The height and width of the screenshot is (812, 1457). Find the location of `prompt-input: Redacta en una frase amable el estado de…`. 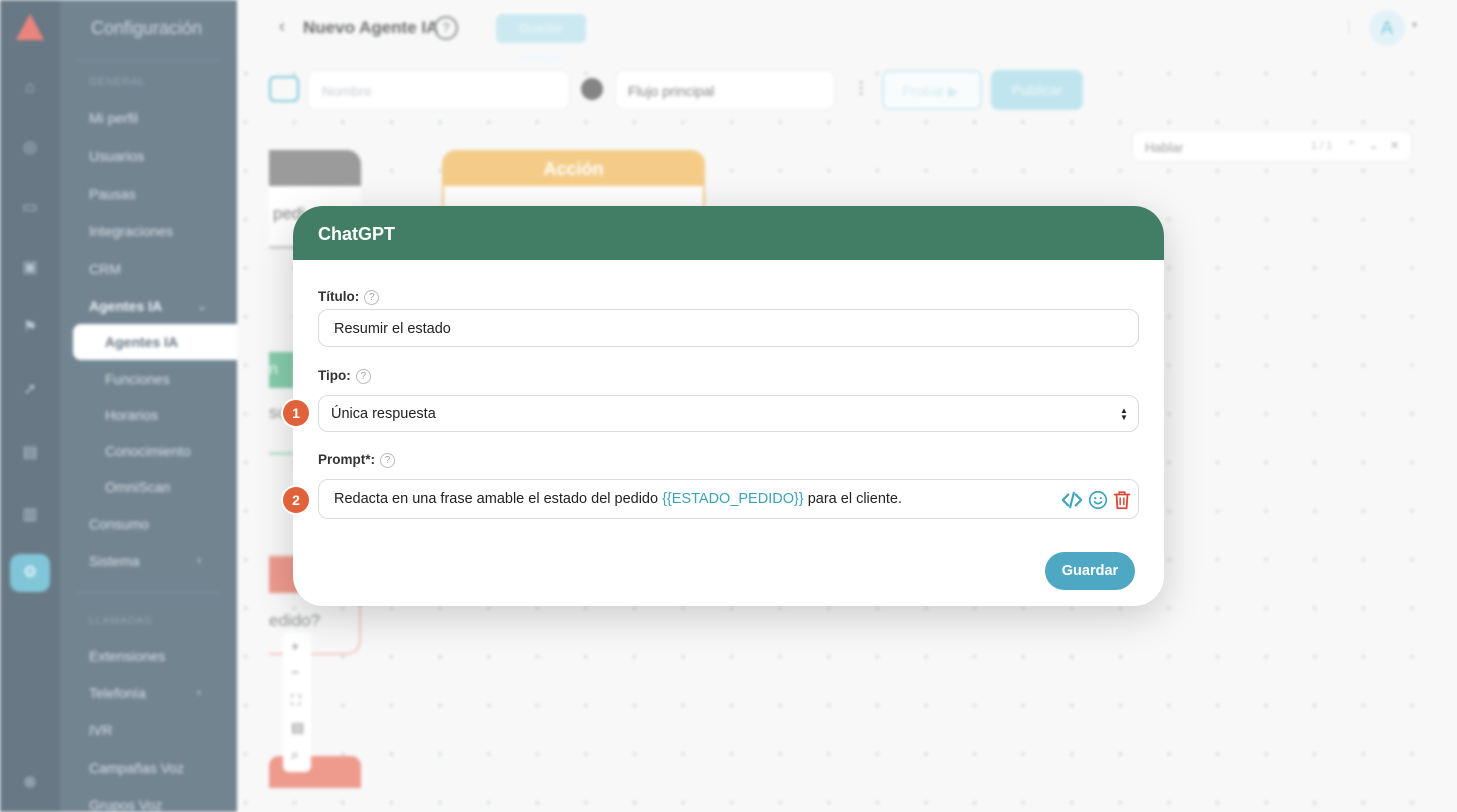

prompt-input: Redacta en una frase amable el estado de… is located at coordinates (728, 499).